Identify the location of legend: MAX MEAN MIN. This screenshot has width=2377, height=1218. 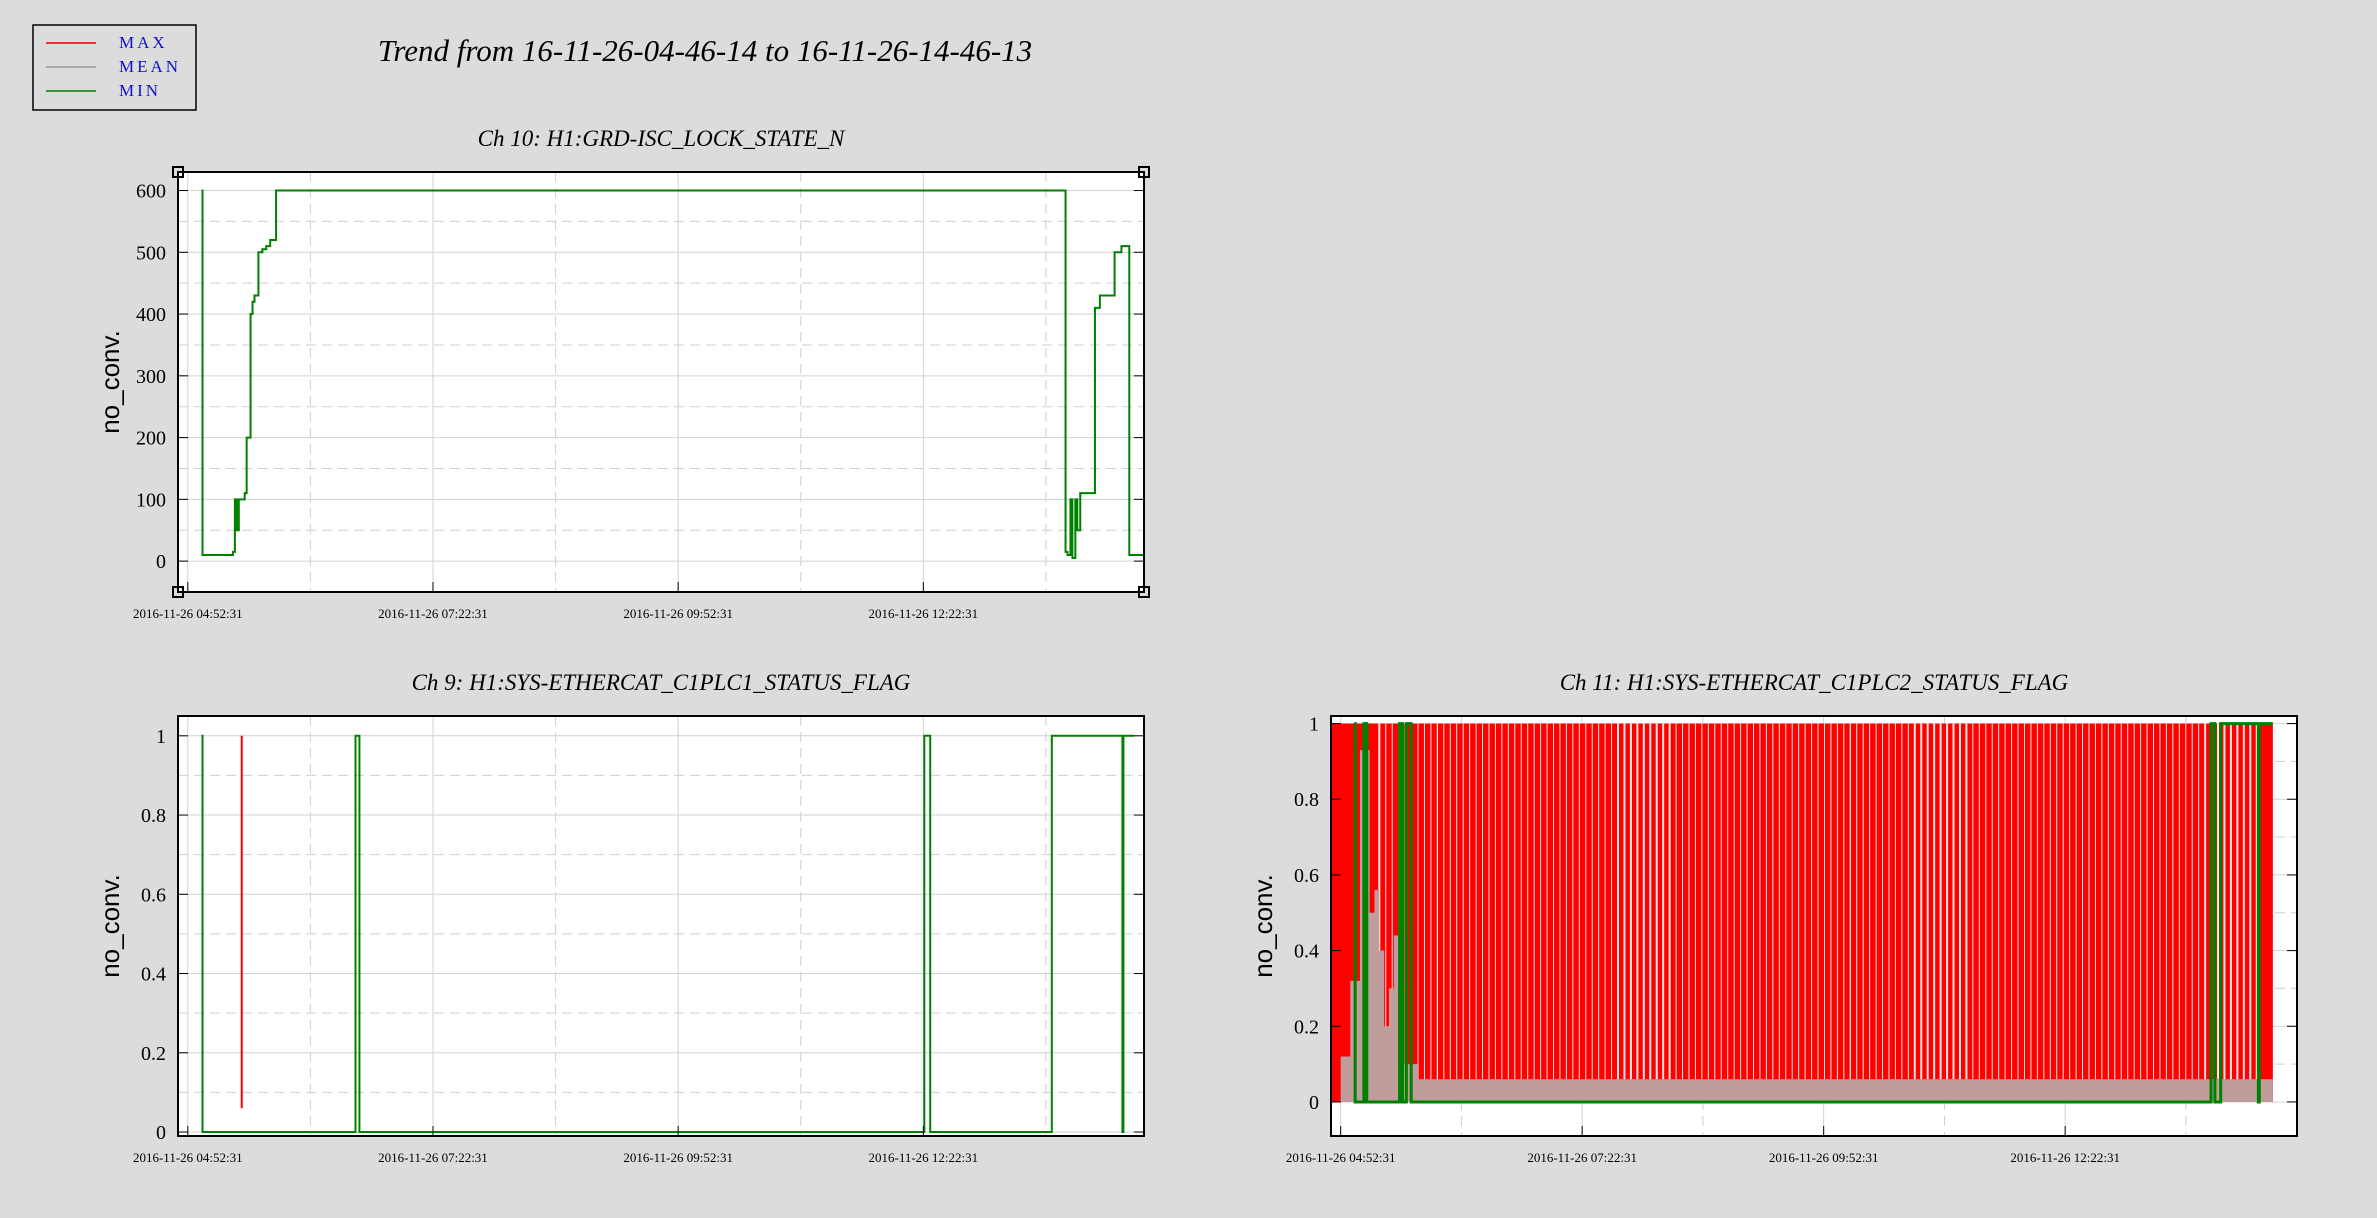
(114, 67).